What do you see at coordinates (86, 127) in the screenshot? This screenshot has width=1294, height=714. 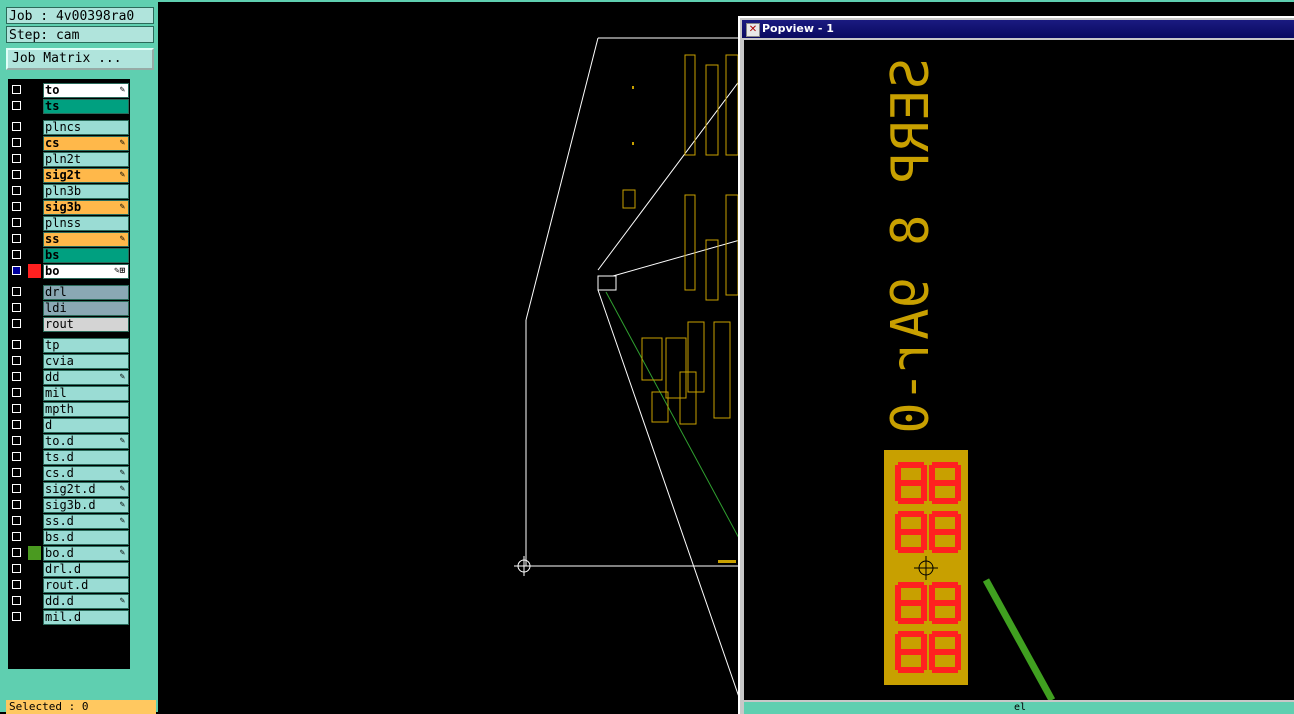 I see `layer-name: plncs` at bounding box center [86, 127].